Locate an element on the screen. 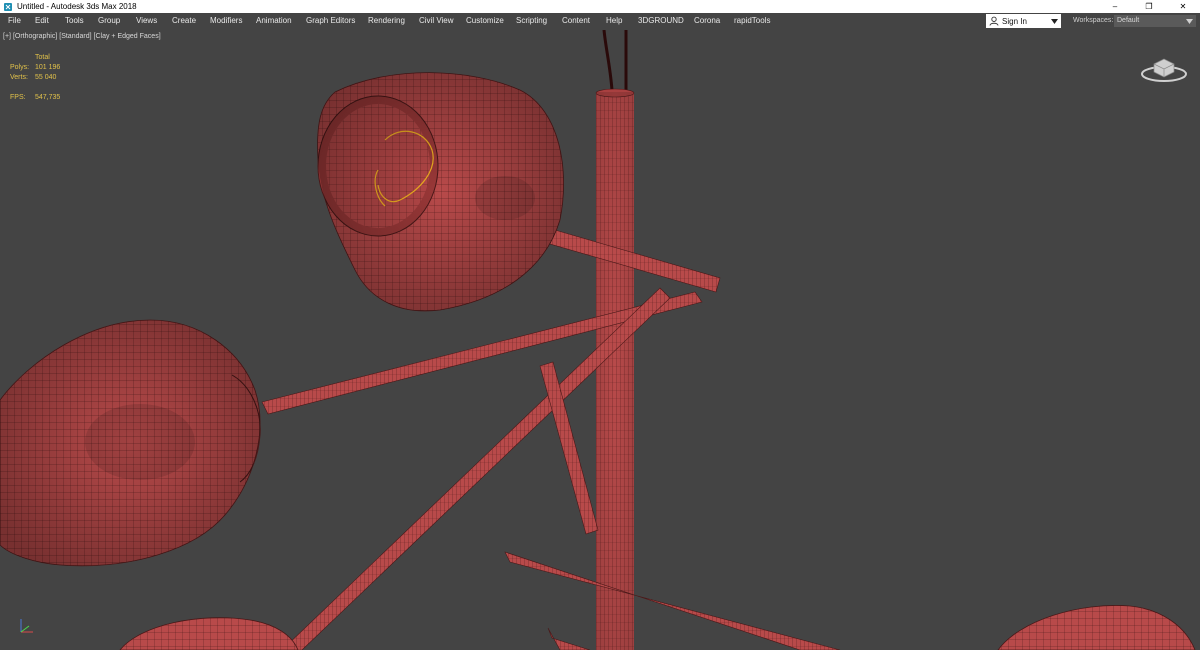 Image resolution: width=1200 pixels, height=650 pixels. menu-views: Views is located at coordinates (146, 21).